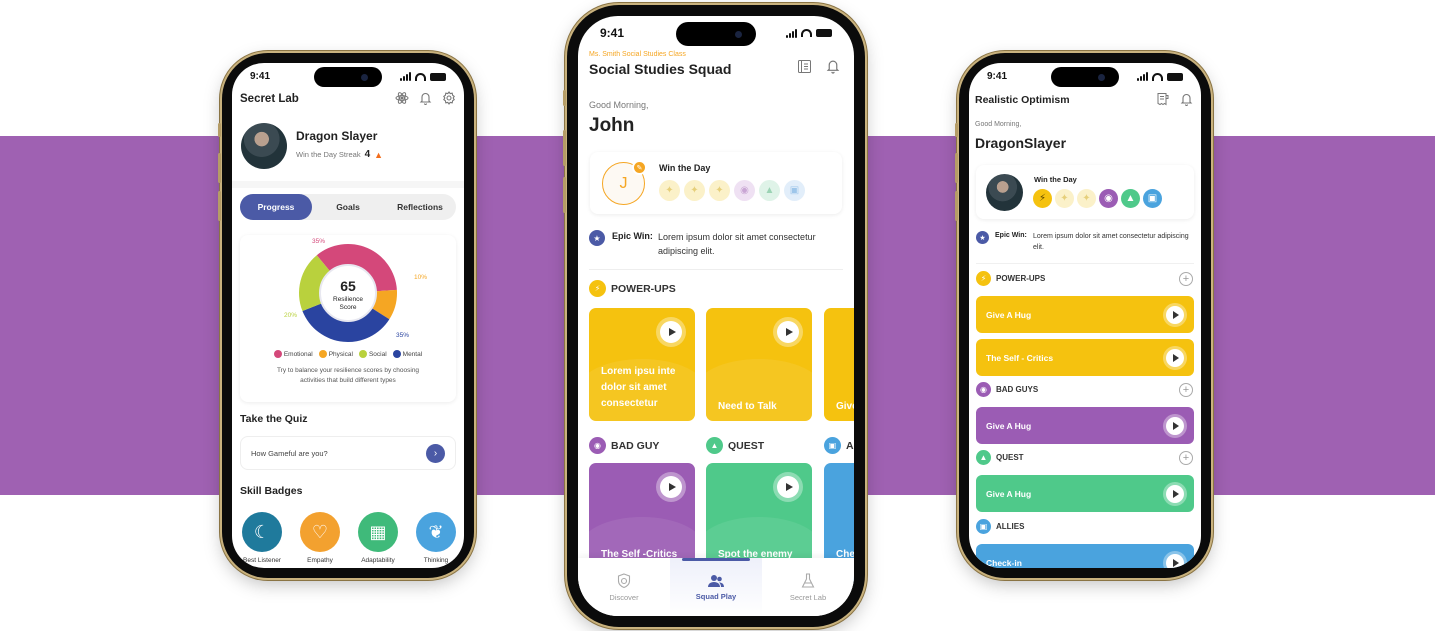 This screenshot has width=1435, height=631. What do you see at coordinates (1097, 198) in the screenshot?
I see `win-the-day-tokens: ⚡ ✦ ✦ ◉ ▲ ▣` at bounding box center [1097, 198].